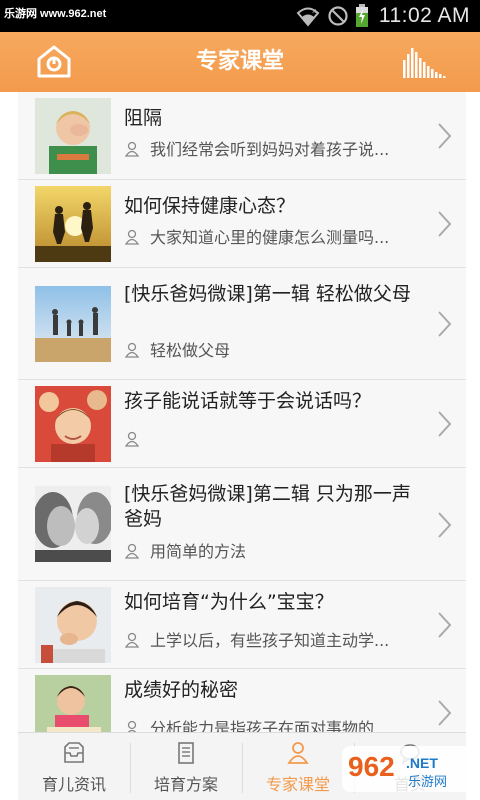 The width and height of the screenshot is (480, 800). Describe the element at coordinates (143, 118) in the screenshot. I see `article-title: 阻隔` at that location.